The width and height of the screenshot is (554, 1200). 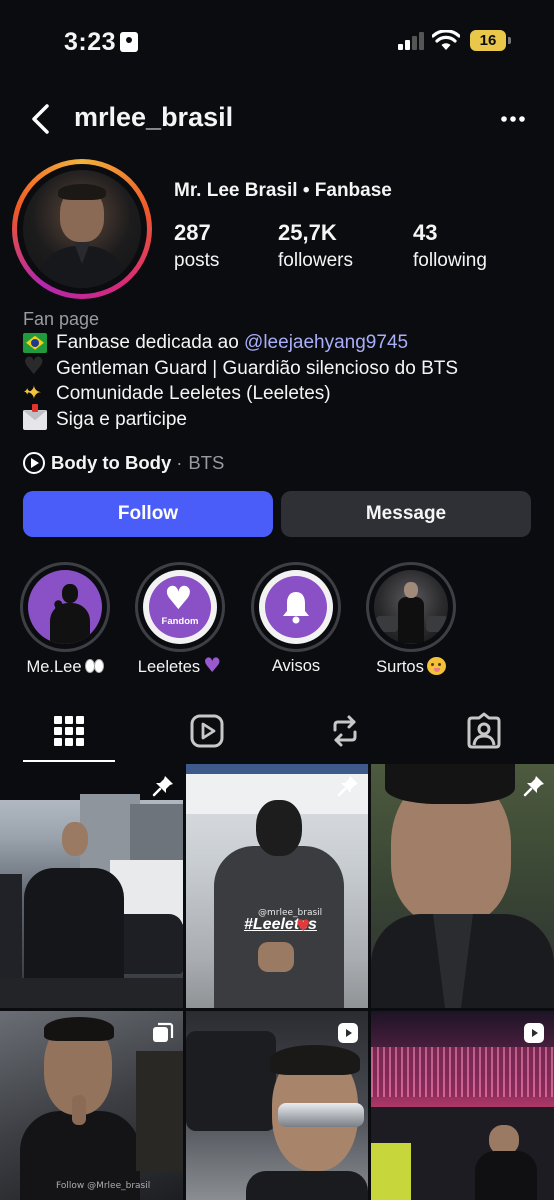 What do you see at coordinates (490, 40) in the screenshot?
I see `battery-icon: 16` at bounding box center [490, 40].